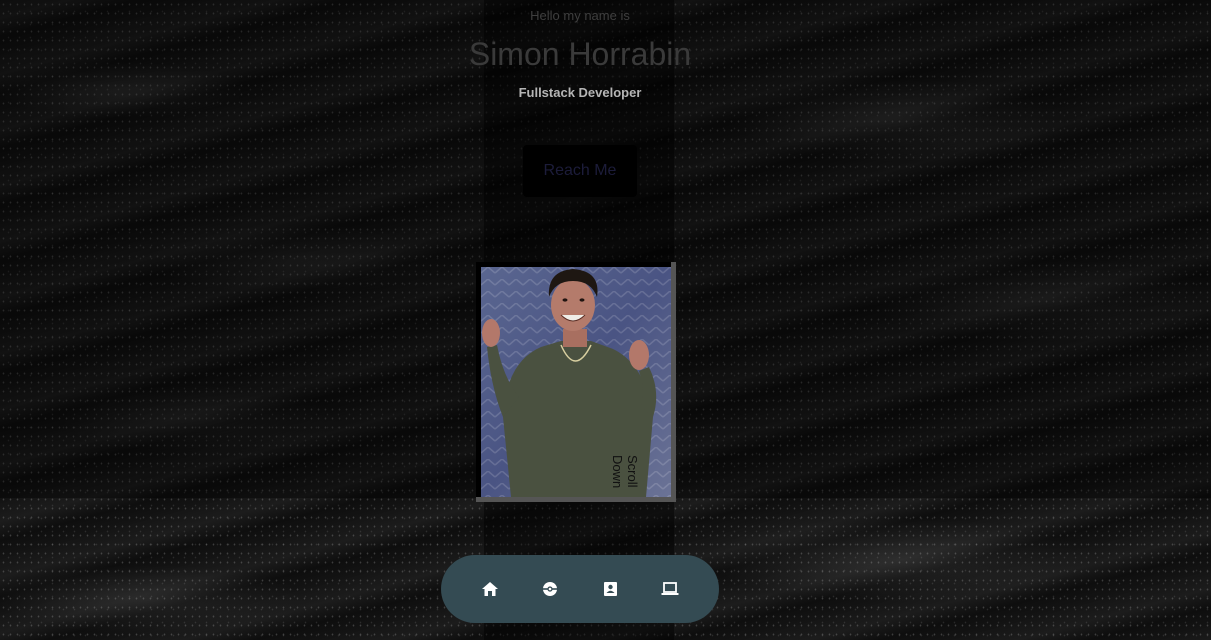 This screenshot has height=640, width=1211. What do you see at coordinates (580, 589) in the screenshot?
I see `bottom-navigation` at bounding box center [580, 589].